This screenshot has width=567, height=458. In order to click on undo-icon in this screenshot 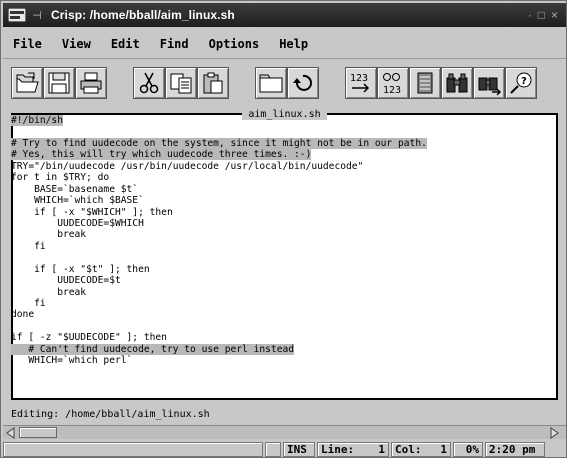, I will do `click(302, 82)`.